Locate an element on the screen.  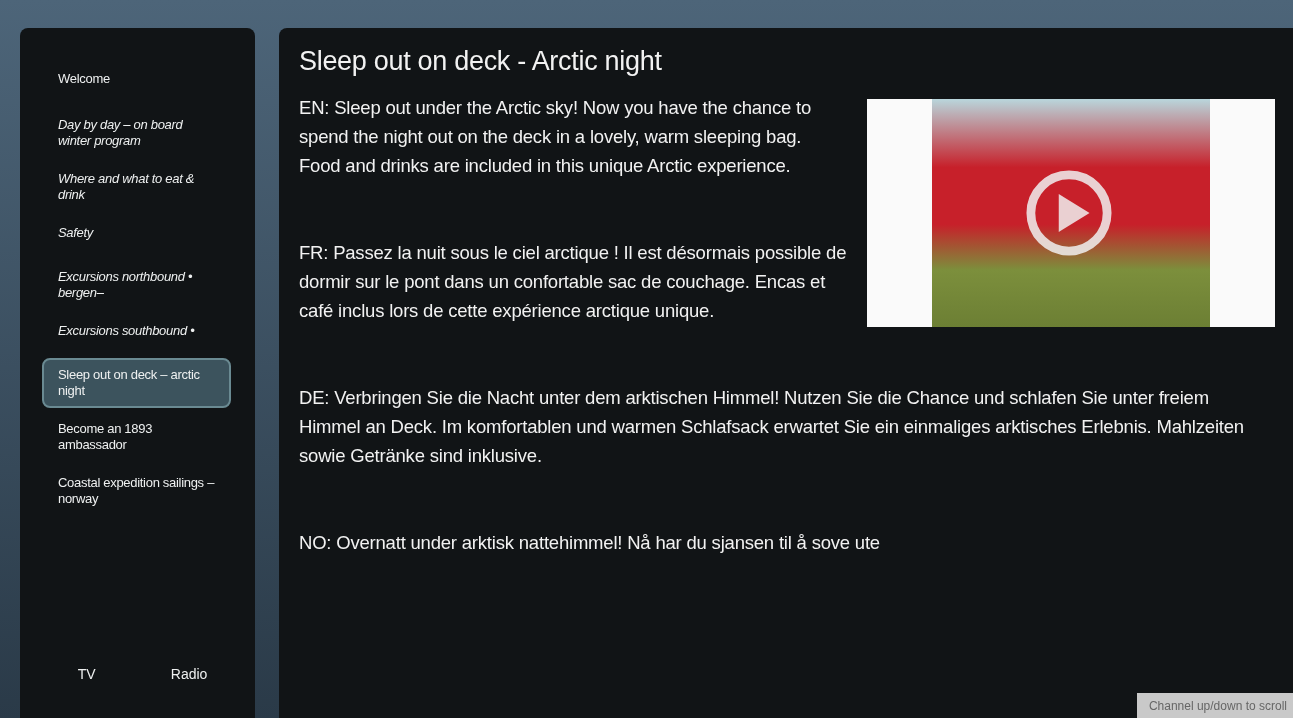
menu-item: Coastal expedition sailings – norway is located at coordinates (136, 491).